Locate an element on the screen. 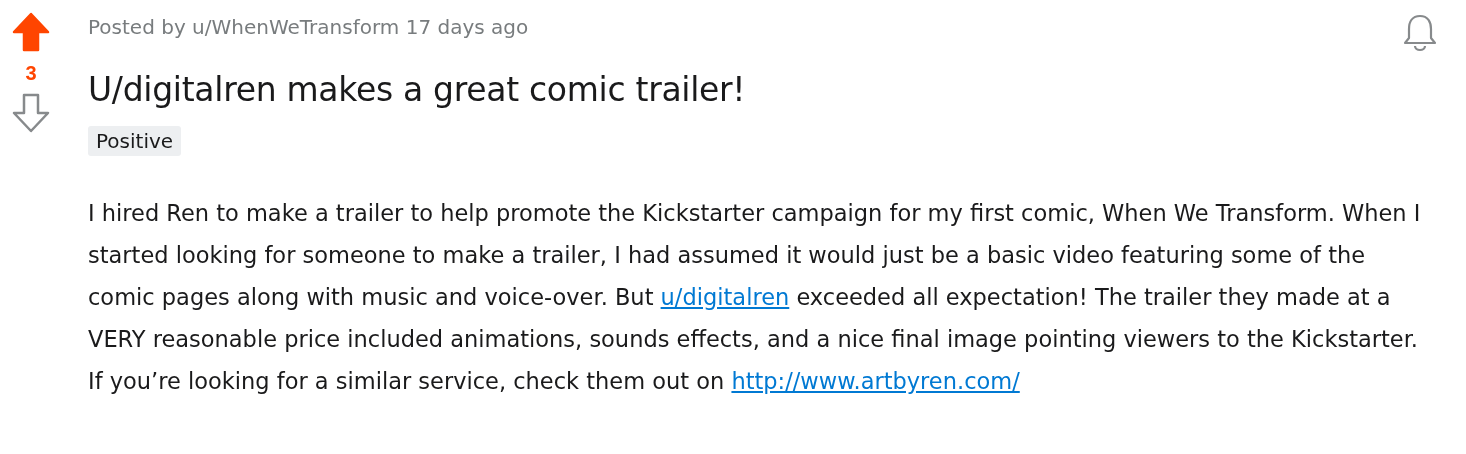  post-byline: Posted by u/WhenWeTransform 17 days ago is located at coordinates (308, 27).